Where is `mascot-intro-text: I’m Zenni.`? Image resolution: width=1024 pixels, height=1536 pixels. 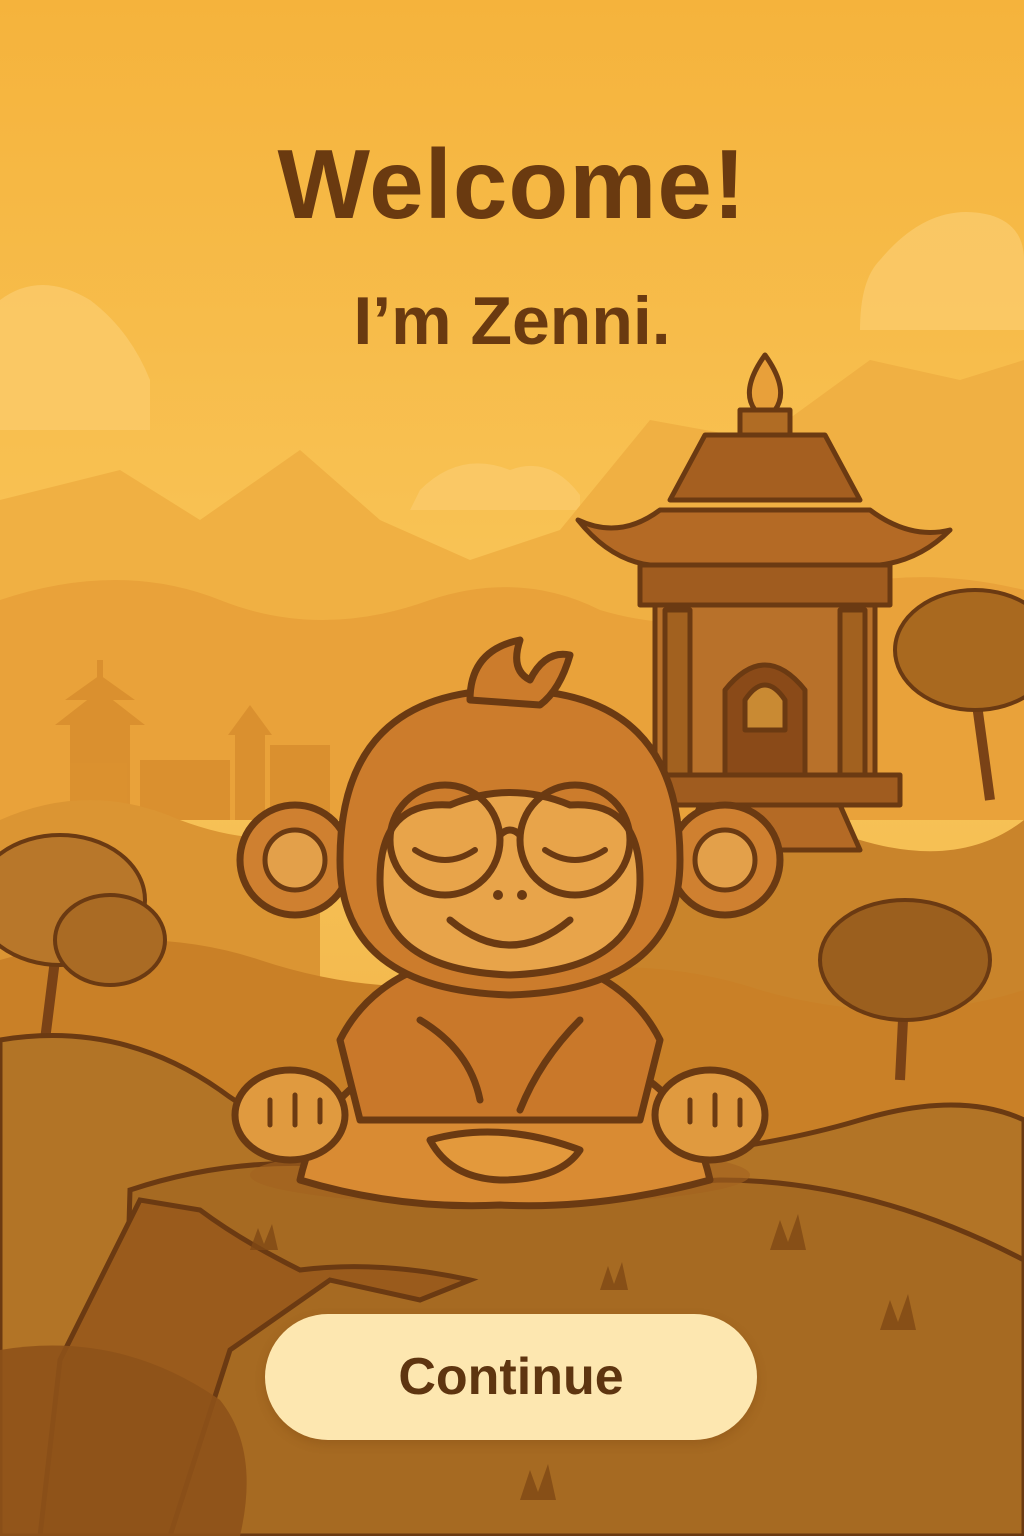 mascot-intro-text: I’m Zenni. is located at coordinates (512, 321).